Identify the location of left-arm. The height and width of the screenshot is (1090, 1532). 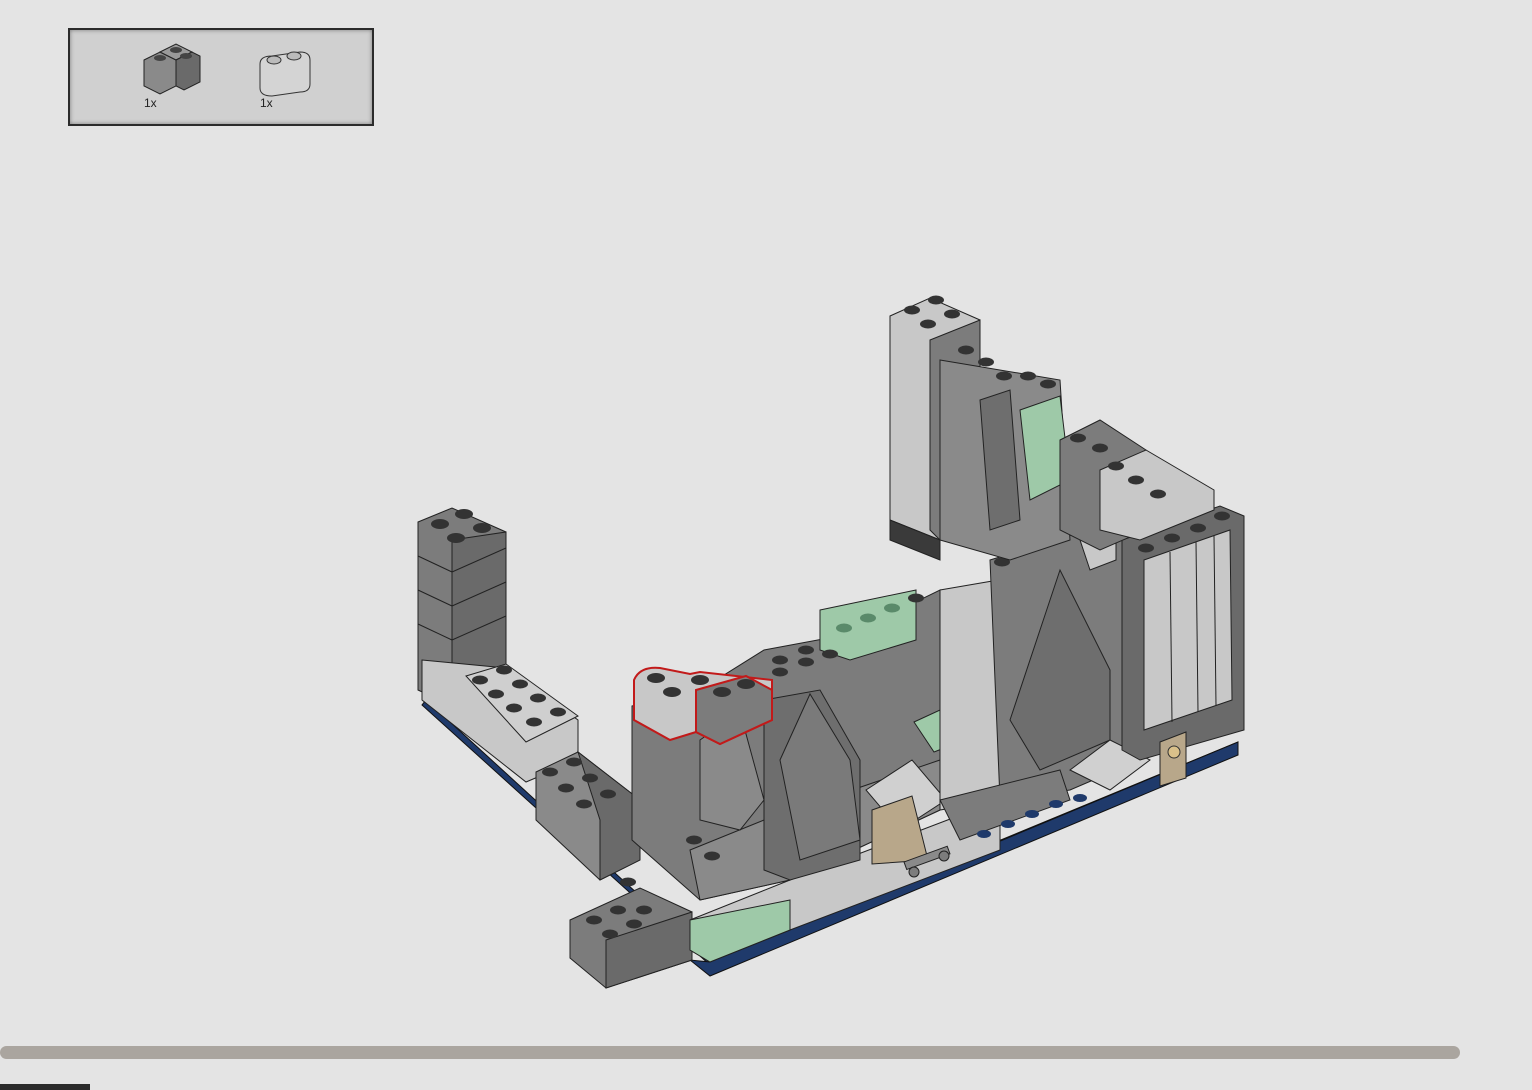
(588, 815).